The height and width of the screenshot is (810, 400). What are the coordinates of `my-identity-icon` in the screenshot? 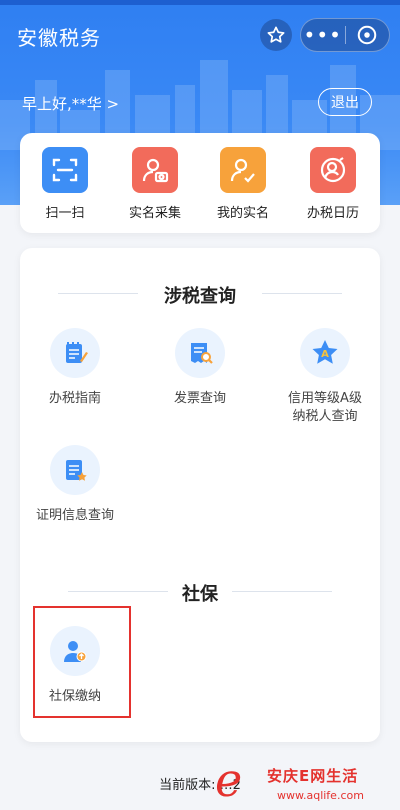 It's located at (243, 170).